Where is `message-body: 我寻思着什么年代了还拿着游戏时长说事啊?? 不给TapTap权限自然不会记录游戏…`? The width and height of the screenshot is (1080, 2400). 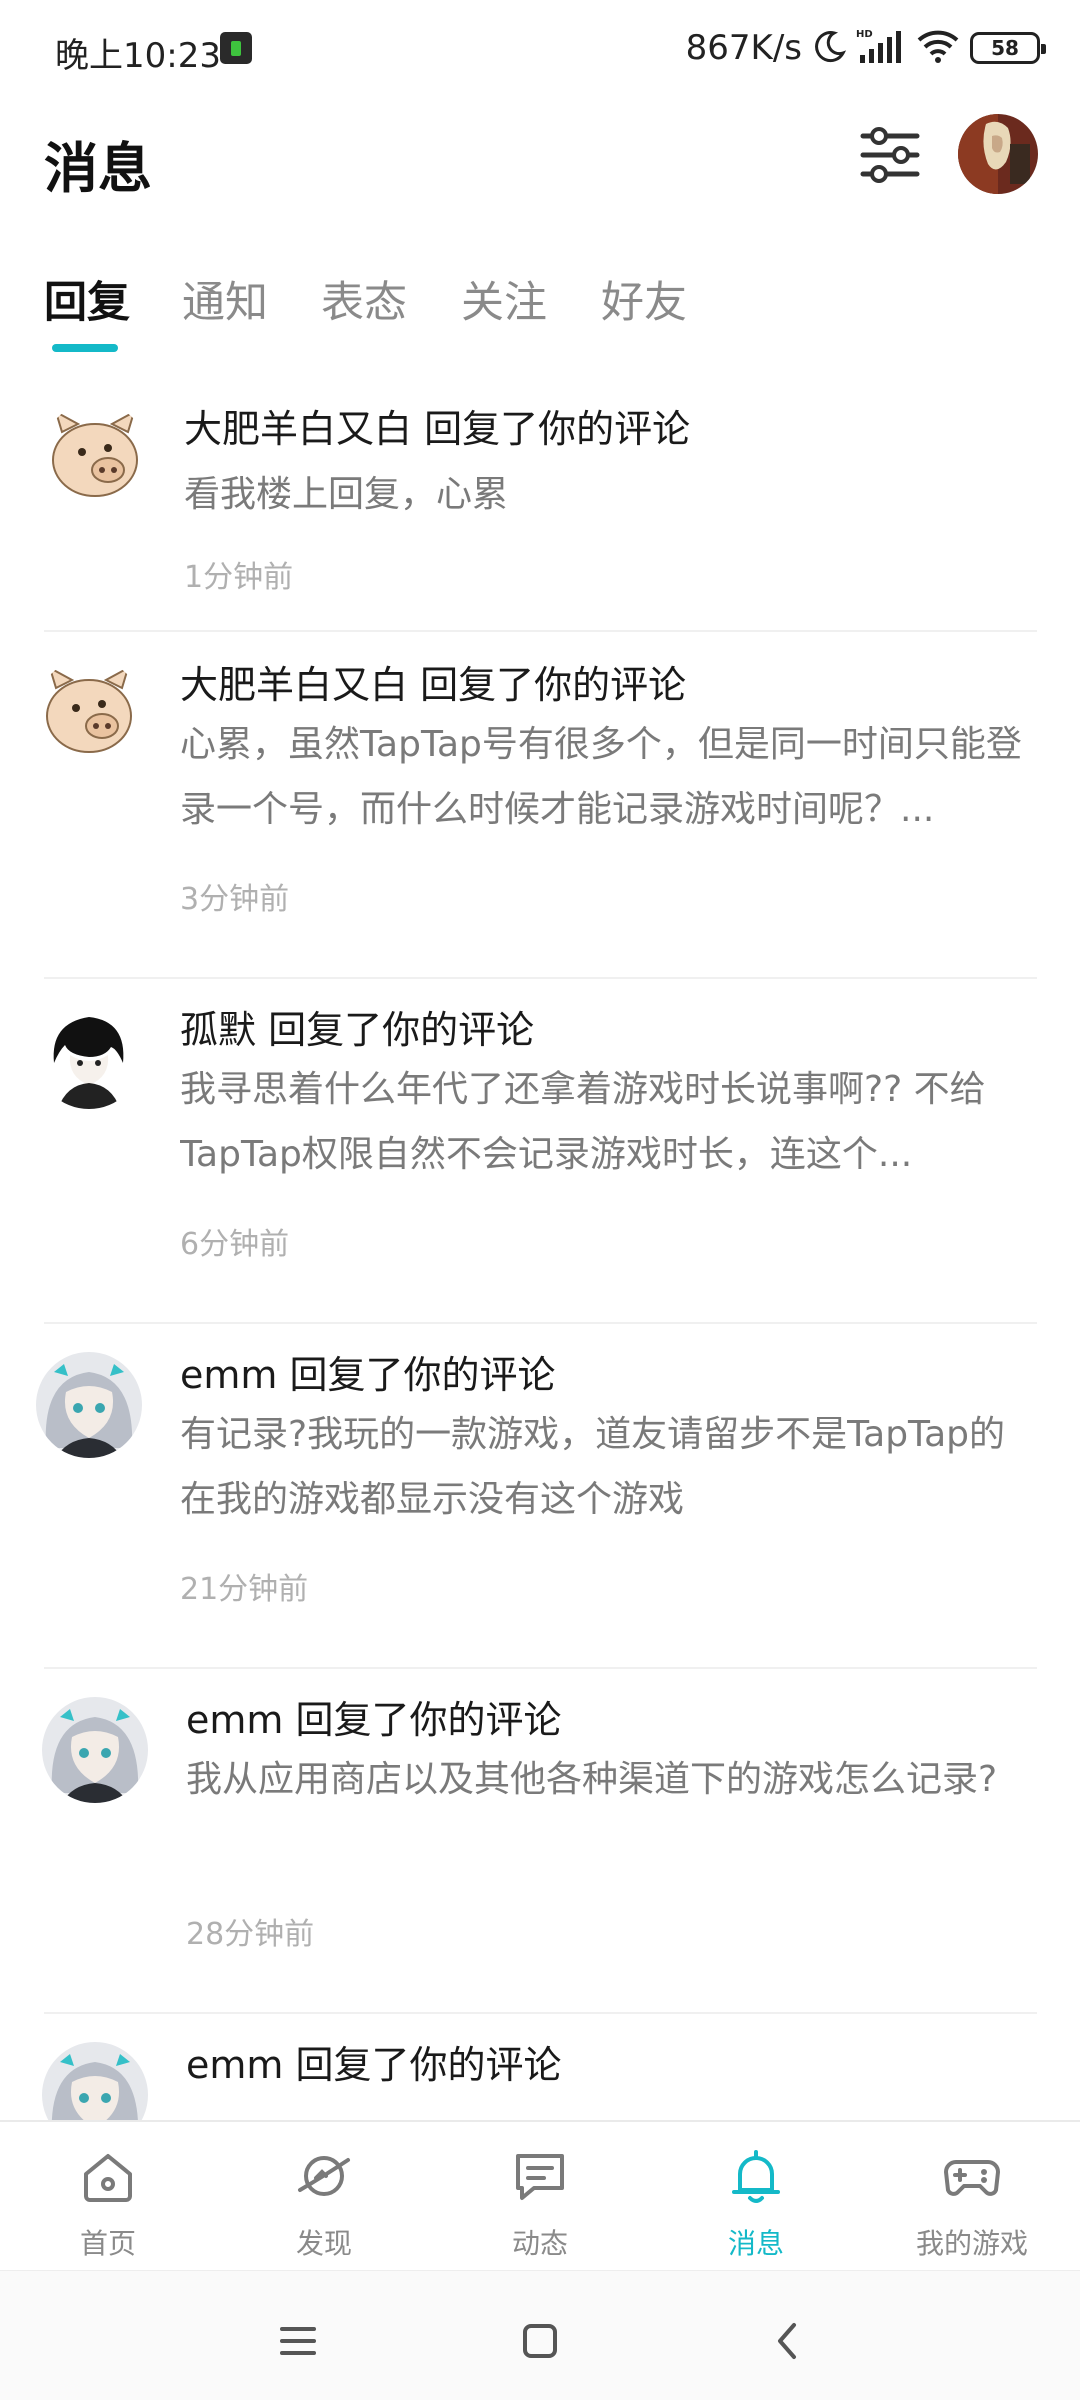
message-body: 我寻思着什么年代了还拿着游戏时长说事啊?? 不给TapTap权限自然不会记录游戏… is located at coordinates (583, 1122).